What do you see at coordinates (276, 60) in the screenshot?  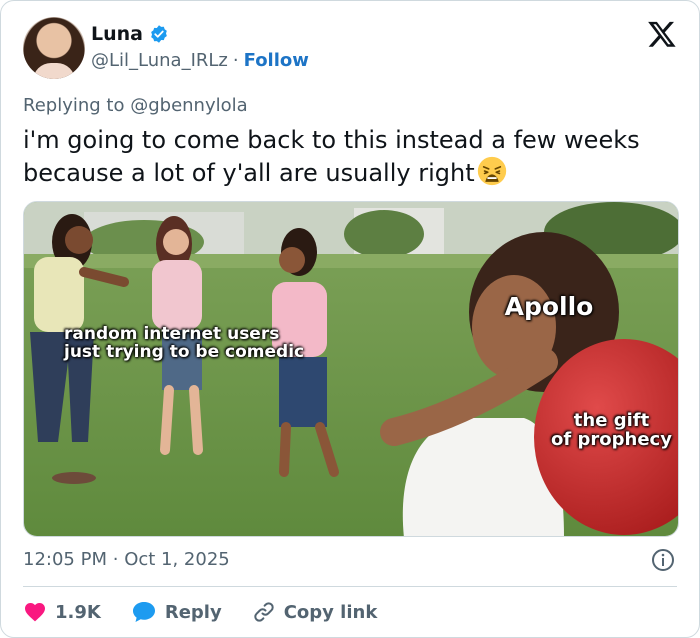 I see `follow-button: Follow` at bounding box center [276, 60].